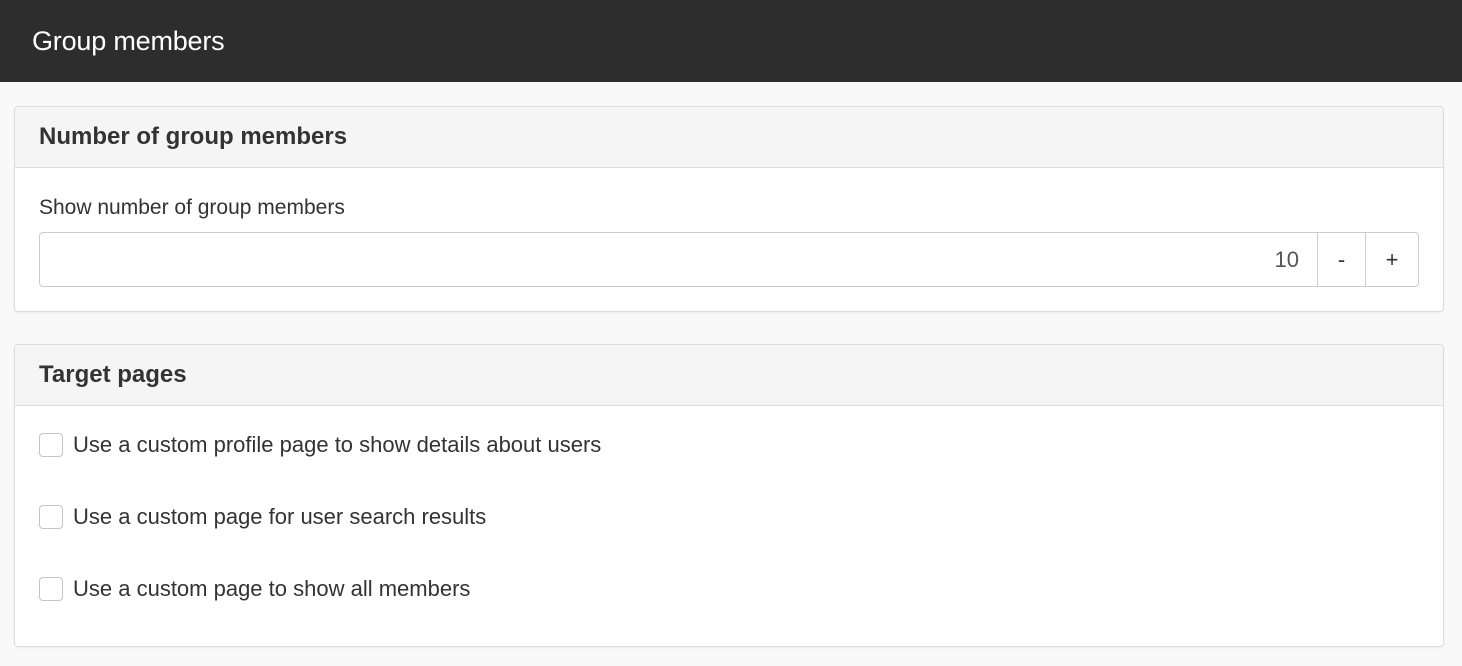 The height and width of the screenshot is (666, 1462). I want to click on members-count-stepper: - +, so click(729, 259).